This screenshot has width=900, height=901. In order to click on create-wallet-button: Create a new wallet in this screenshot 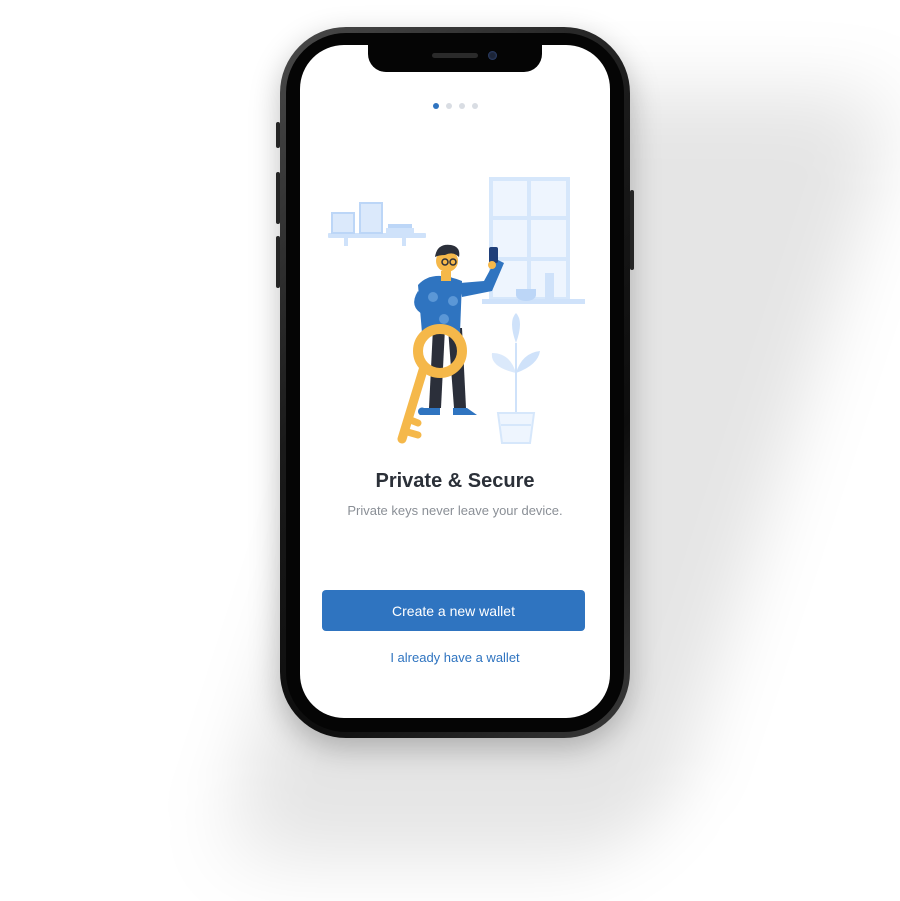, I will do `click(453, 610)`.